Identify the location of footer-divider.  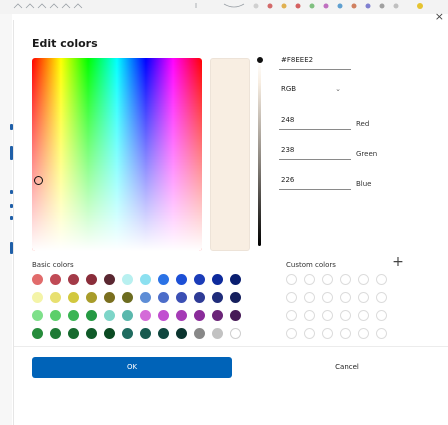
(231, 346).